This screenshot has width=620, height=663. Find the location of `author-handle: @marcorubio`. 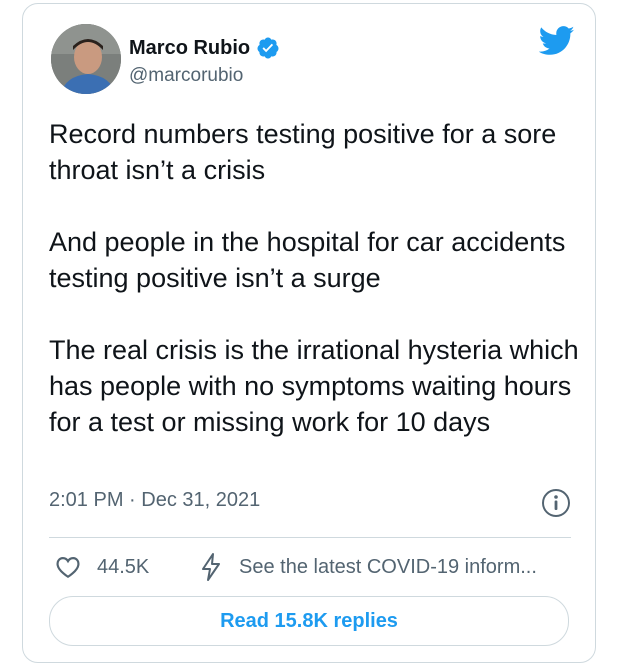

author-handle: @marcorubio is located at coordinates (186, 76).